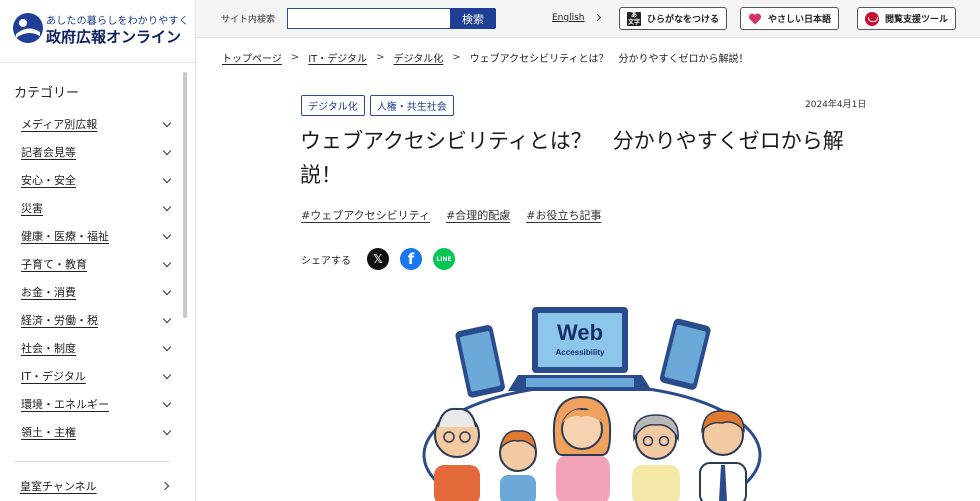 The width and height of the screenshot is (980, 501). What do you see at coordinates (444, 259) in the screenshot?
I see `line-icon: LINE` at bounding box center [444, 259].